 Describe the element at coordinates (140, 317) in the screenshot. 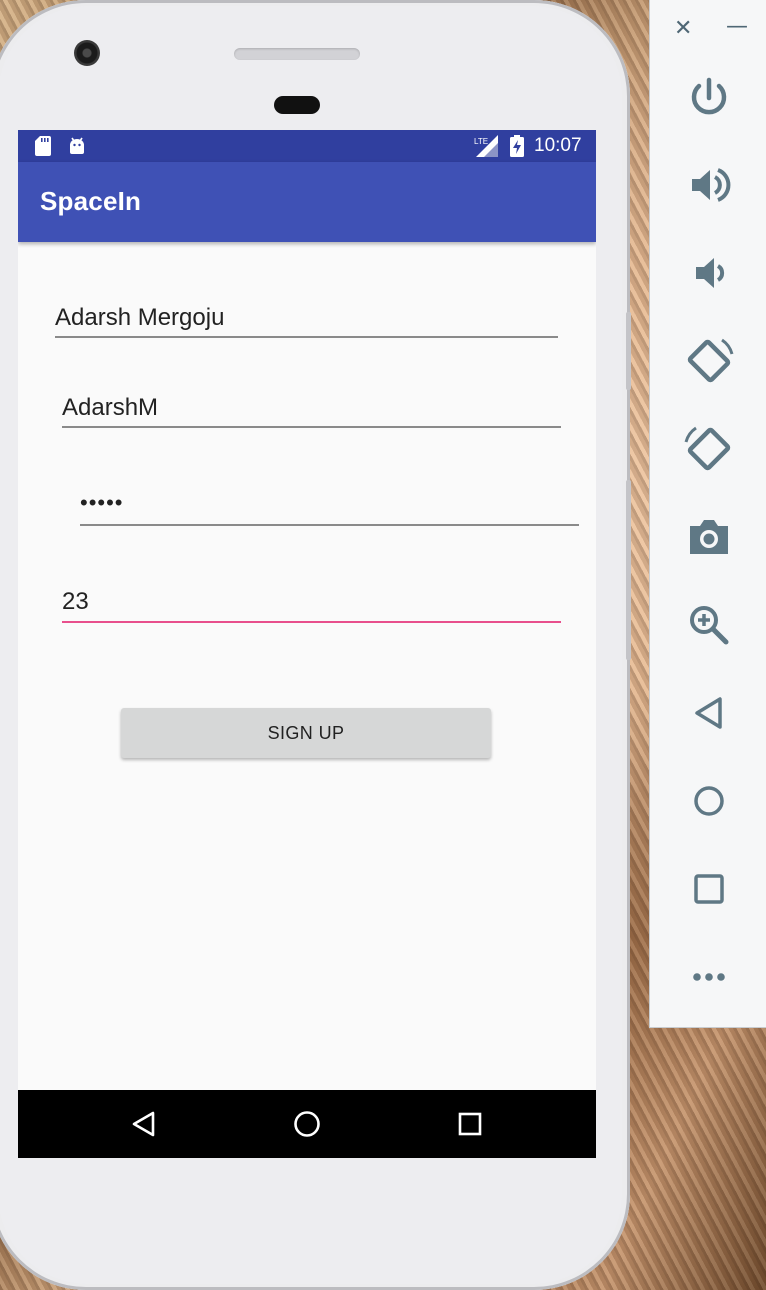

I see `name-field-value: Adarsh Mergoju` at that location.